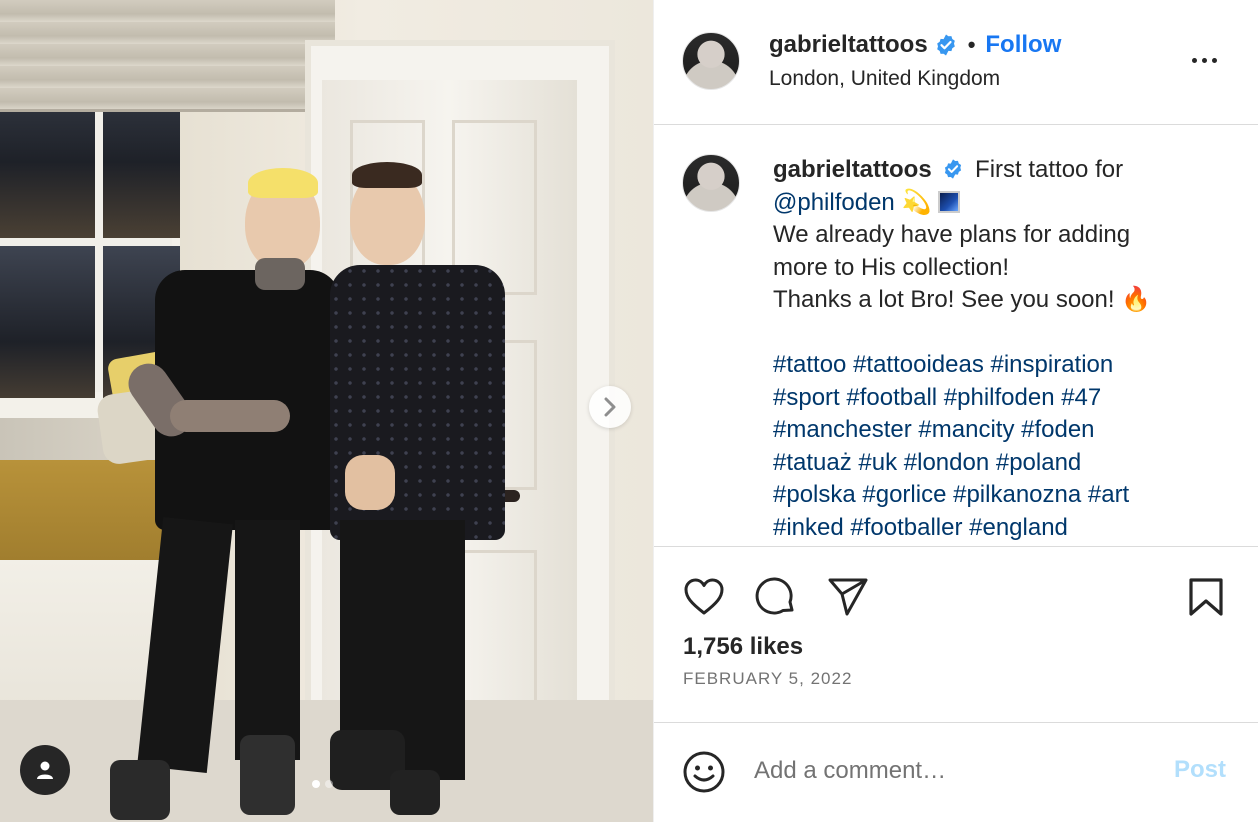 This screenshot has height=822, width=1258. I want to click on post-date: FEBRUARY 5, 2022, so click(767, 679).